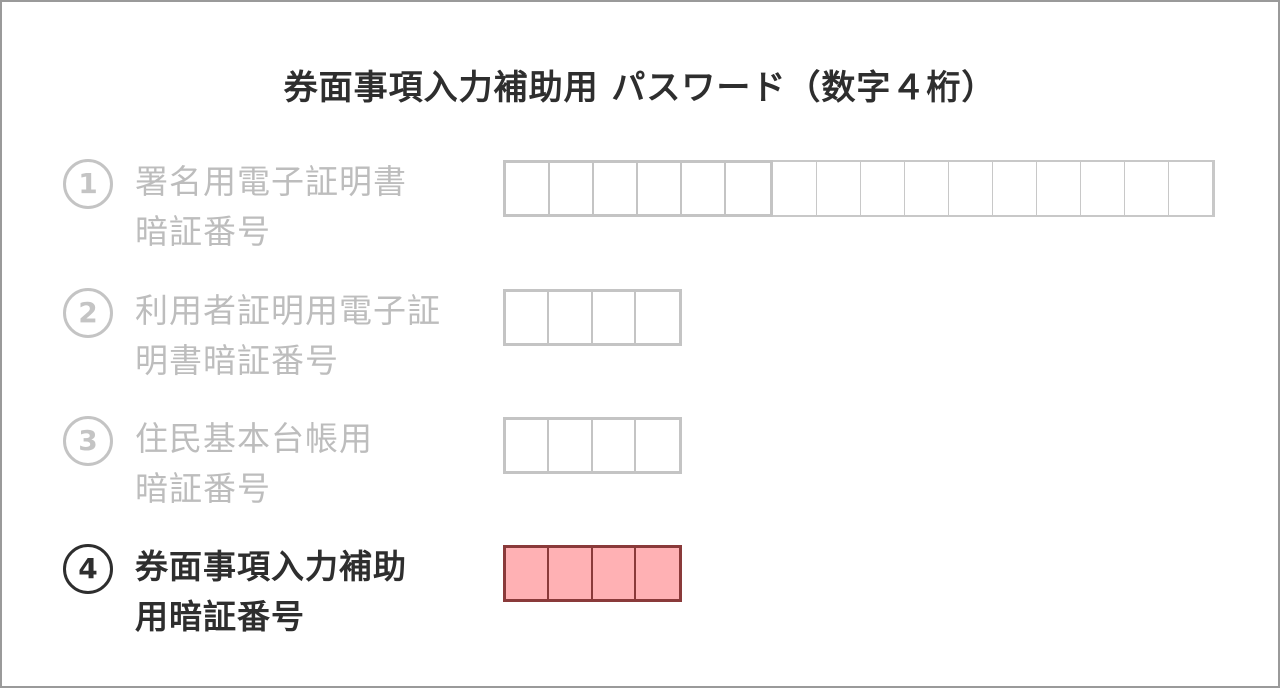 This screenshot has width=1280, height=688. I want to click on optional-digit-segment, so click(994, 188).